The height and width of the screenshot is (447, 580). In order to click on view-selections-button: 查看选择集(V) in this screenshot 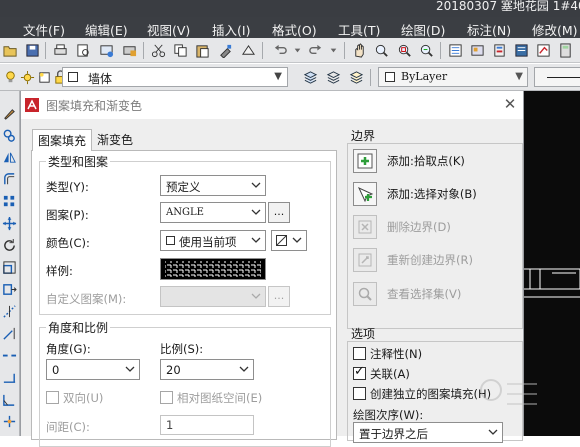, I will do `click(433, 294)`.